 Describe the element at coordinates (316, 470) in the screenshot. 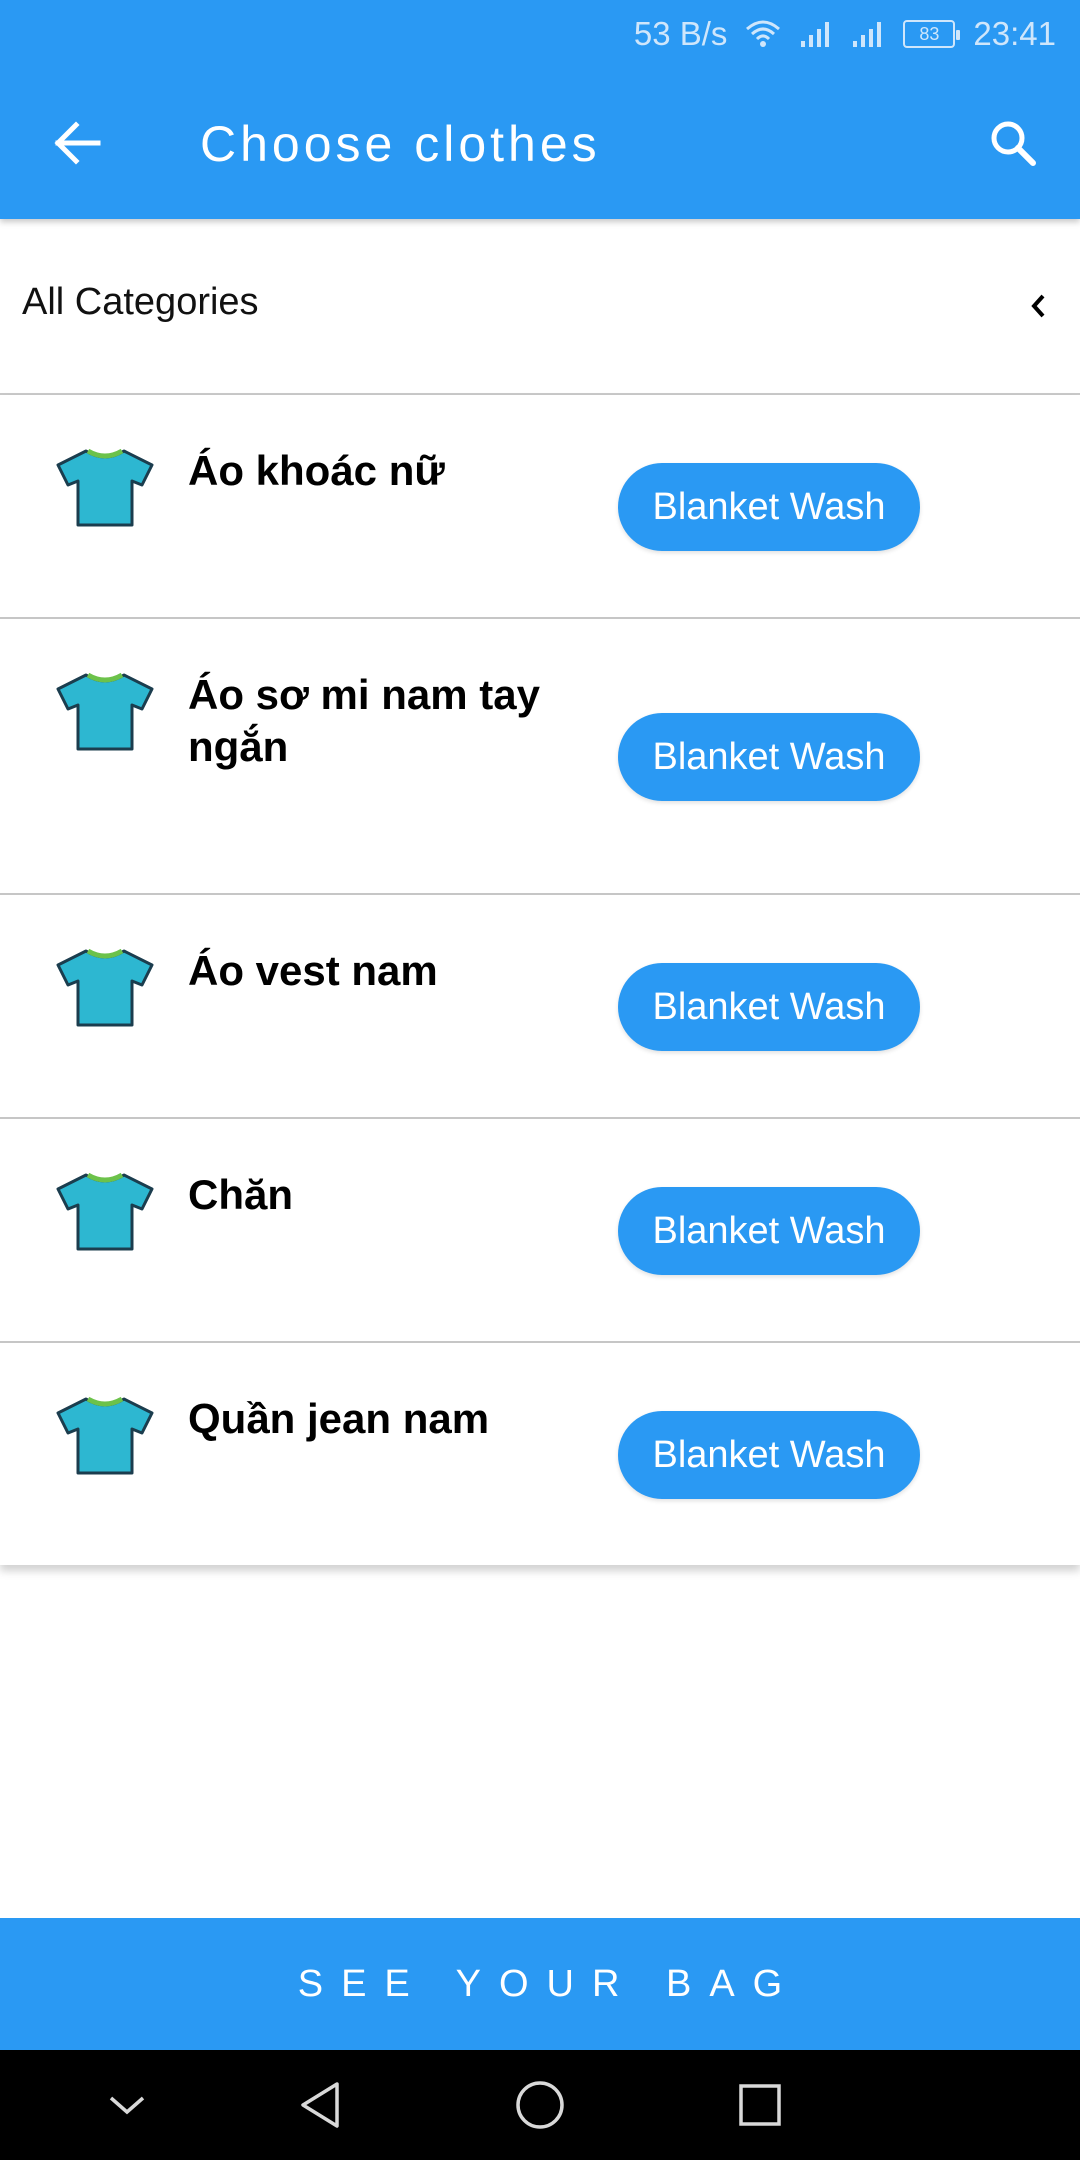

I see `item-name: Áo khoác nữ` at that location.